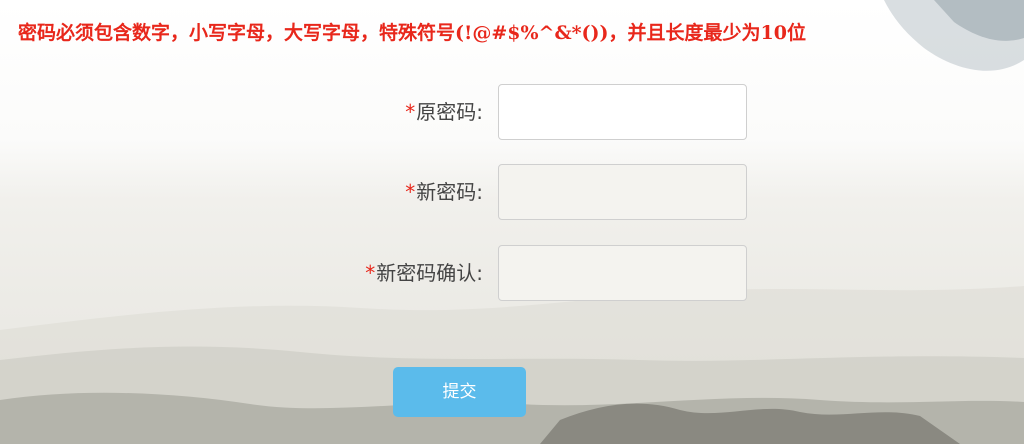  I want to click on new-password-input, so click(622, 192).